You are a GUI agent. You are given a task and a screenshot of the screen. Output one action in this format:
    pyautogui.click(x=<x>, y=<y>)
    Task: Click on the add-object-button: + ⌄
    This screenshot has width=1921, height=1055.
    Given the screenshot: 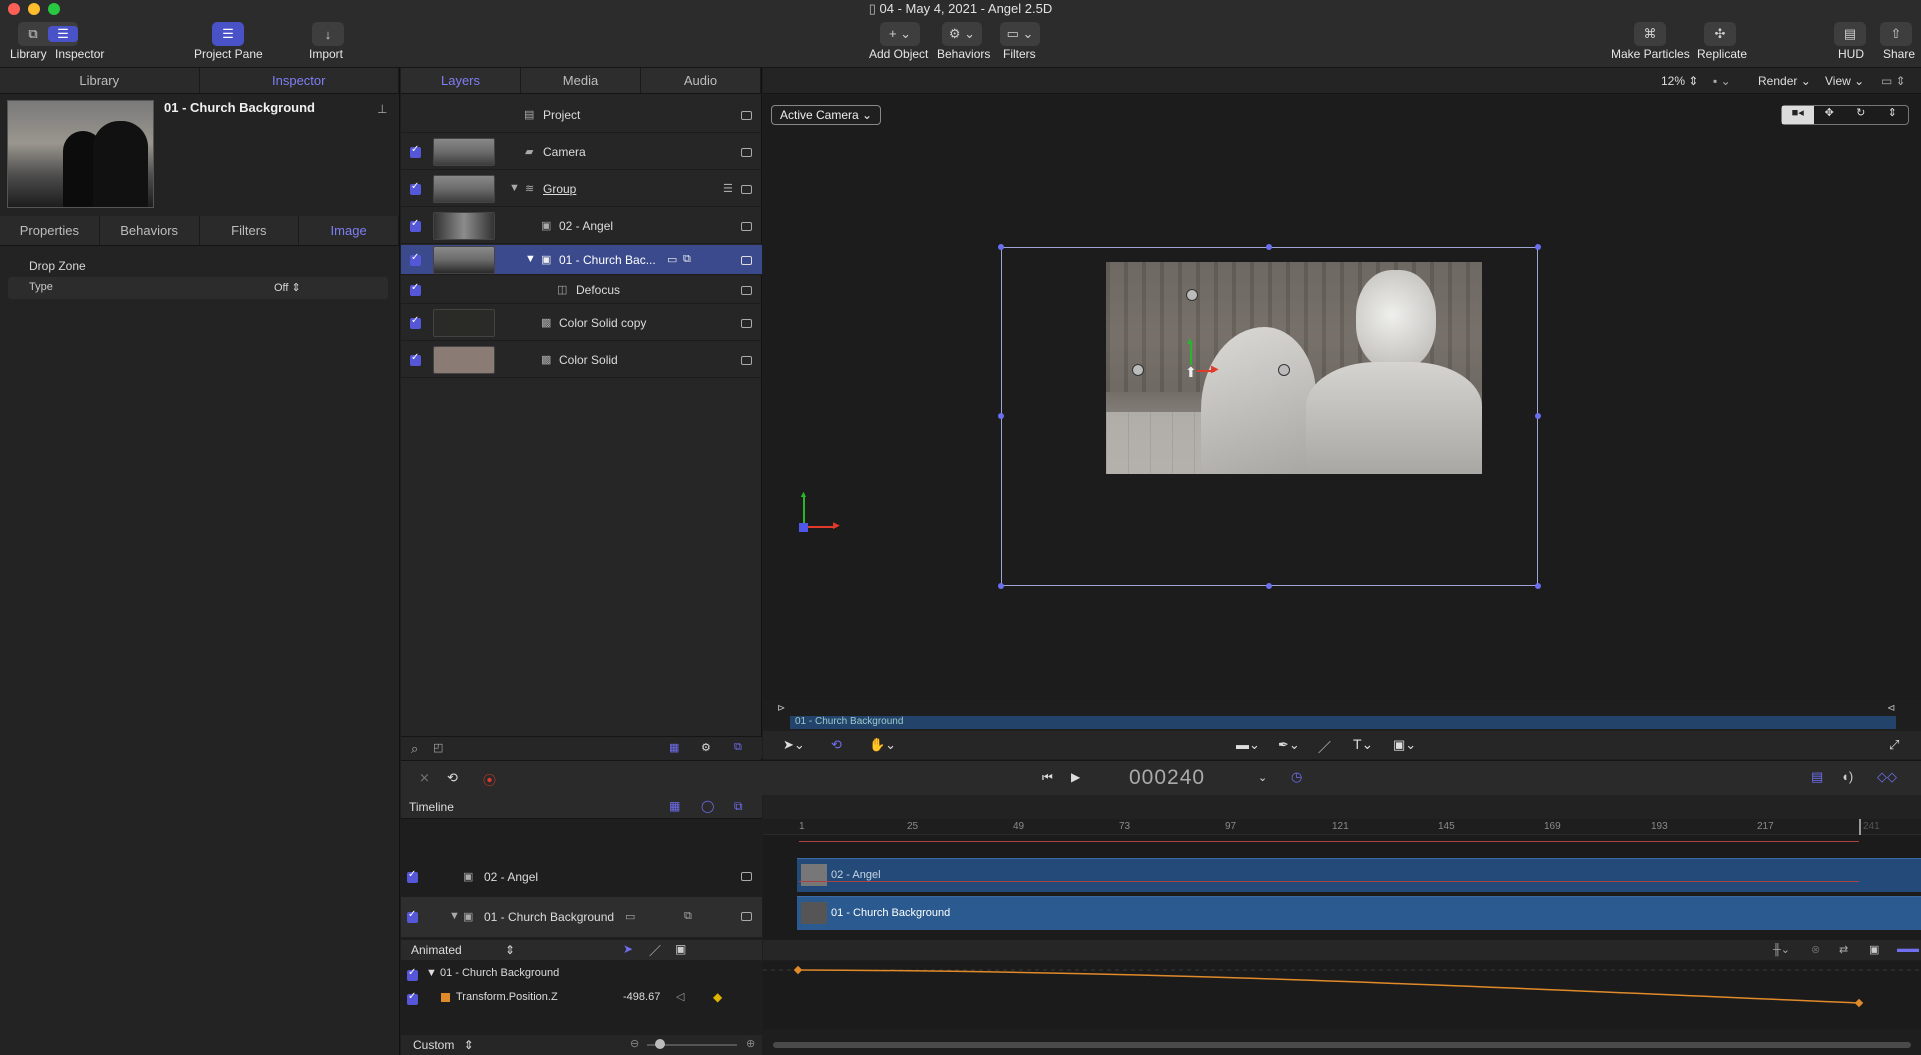 What is the action you would take?
    pyautogui.click(x=900, y=34)
    